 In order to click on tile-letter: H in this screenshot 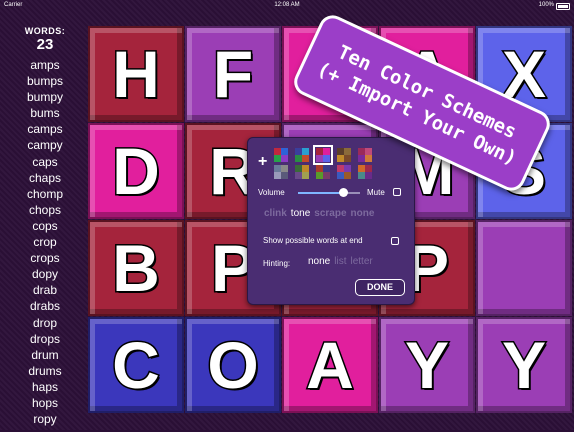, I will do `click(136, 74)`.